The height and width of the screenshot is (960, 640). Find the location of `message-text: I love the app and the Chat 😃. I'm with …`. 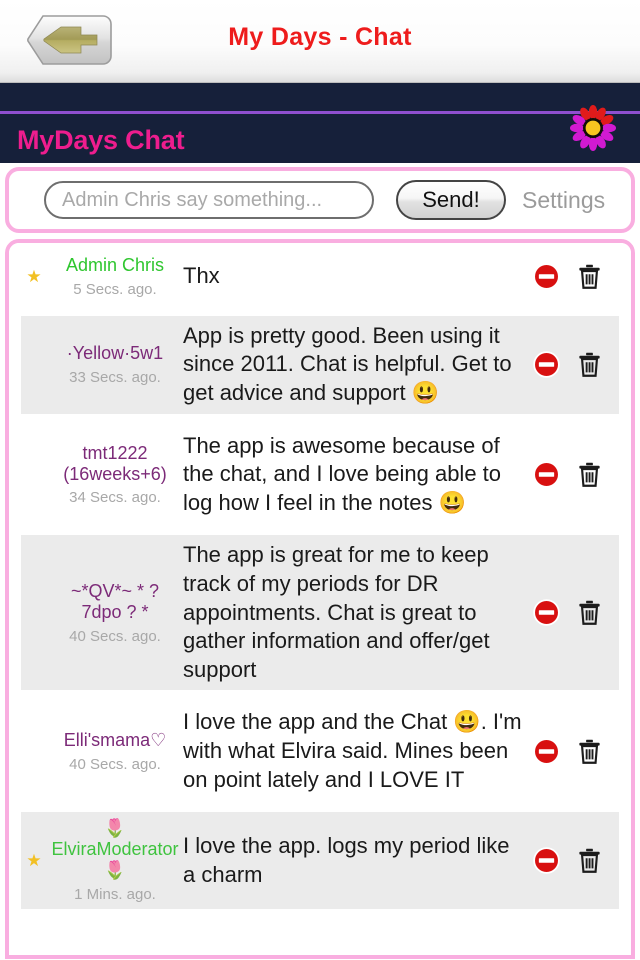

message-text: I love the app and the Chat 😃. I'm with … is located at coordinates (352, 750).